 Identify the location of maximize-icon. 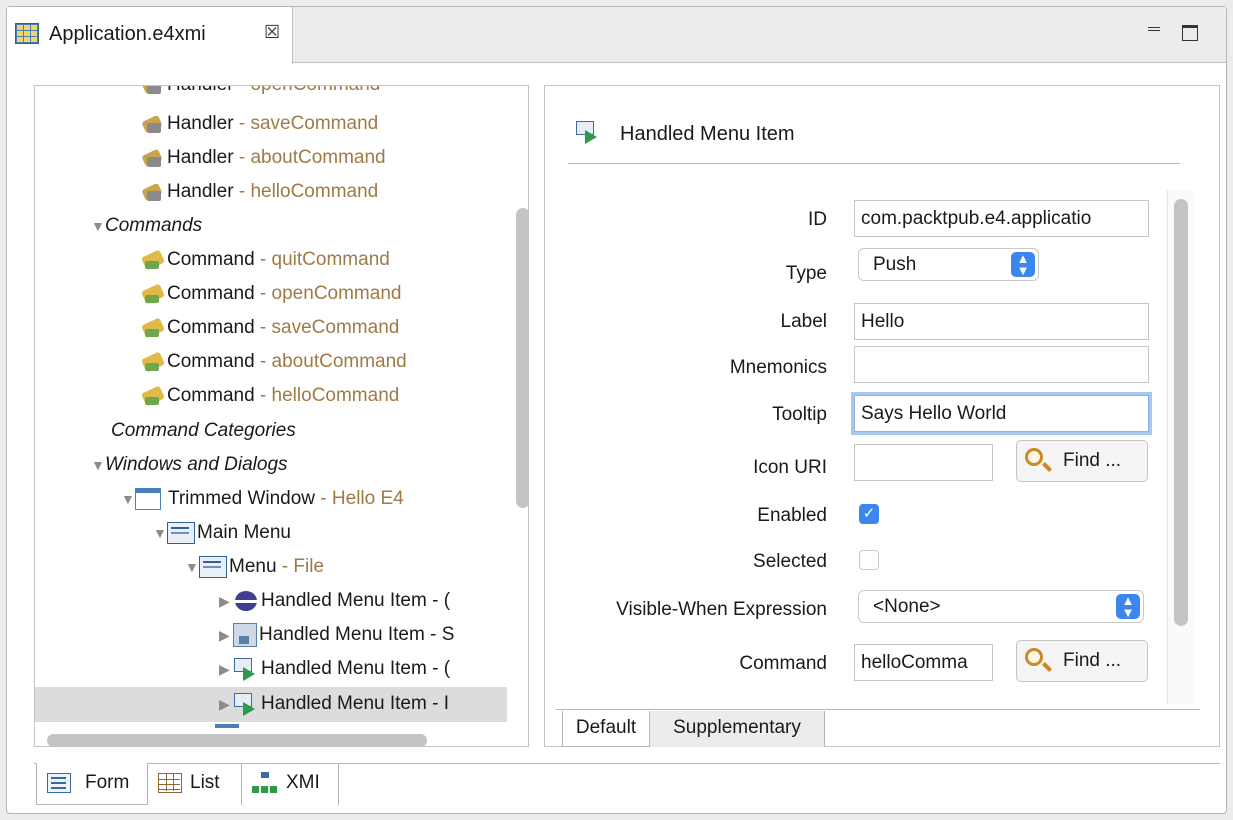
(1190, 33).